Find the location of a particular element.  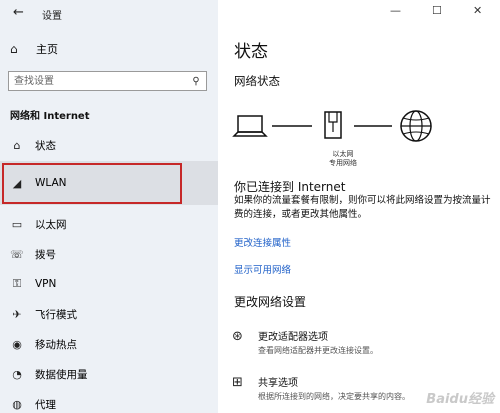

sidebar-item-label: 代理 is located at coordinates (45, 404).